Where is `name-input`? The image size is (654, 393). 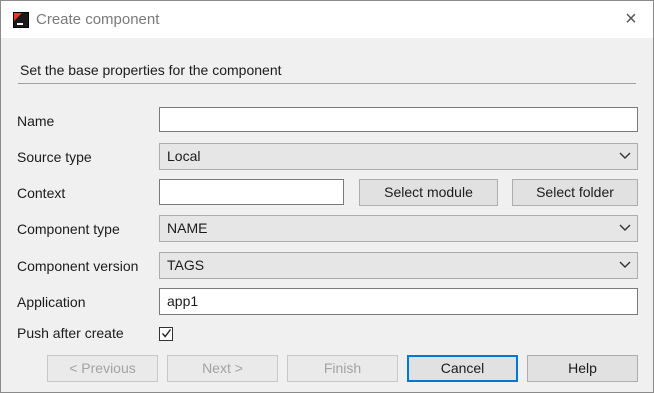
name-input is located at coordinates (398, 119).